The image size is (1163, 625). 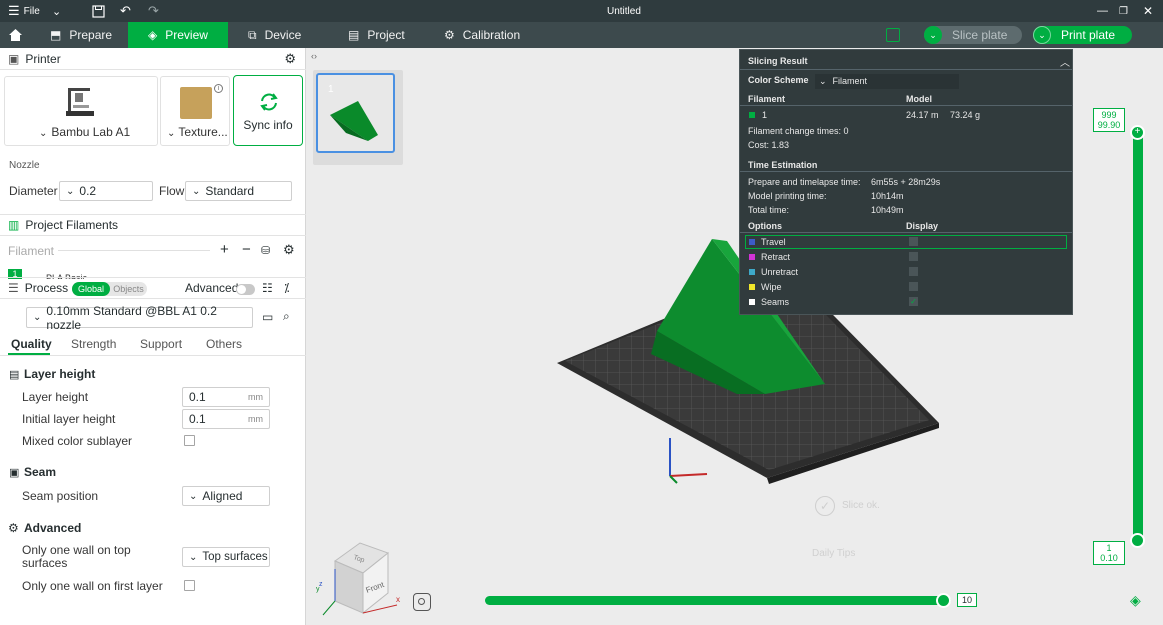 I want to click on print-plate-button: ⌄ Print plate, so click(x=1082, y=35).